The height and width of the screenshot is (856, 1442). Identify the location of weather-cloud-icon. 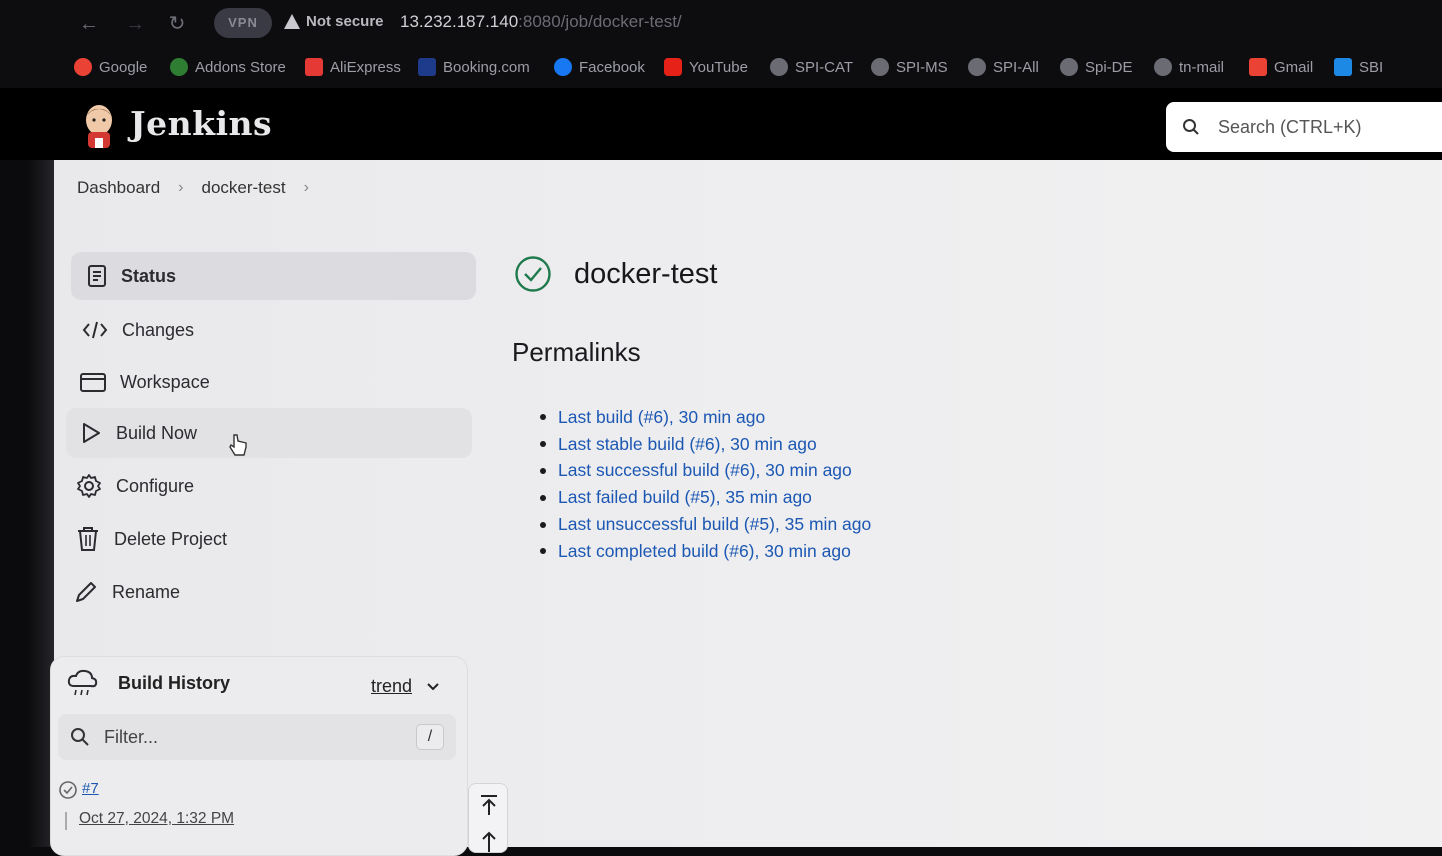
(82, 682).